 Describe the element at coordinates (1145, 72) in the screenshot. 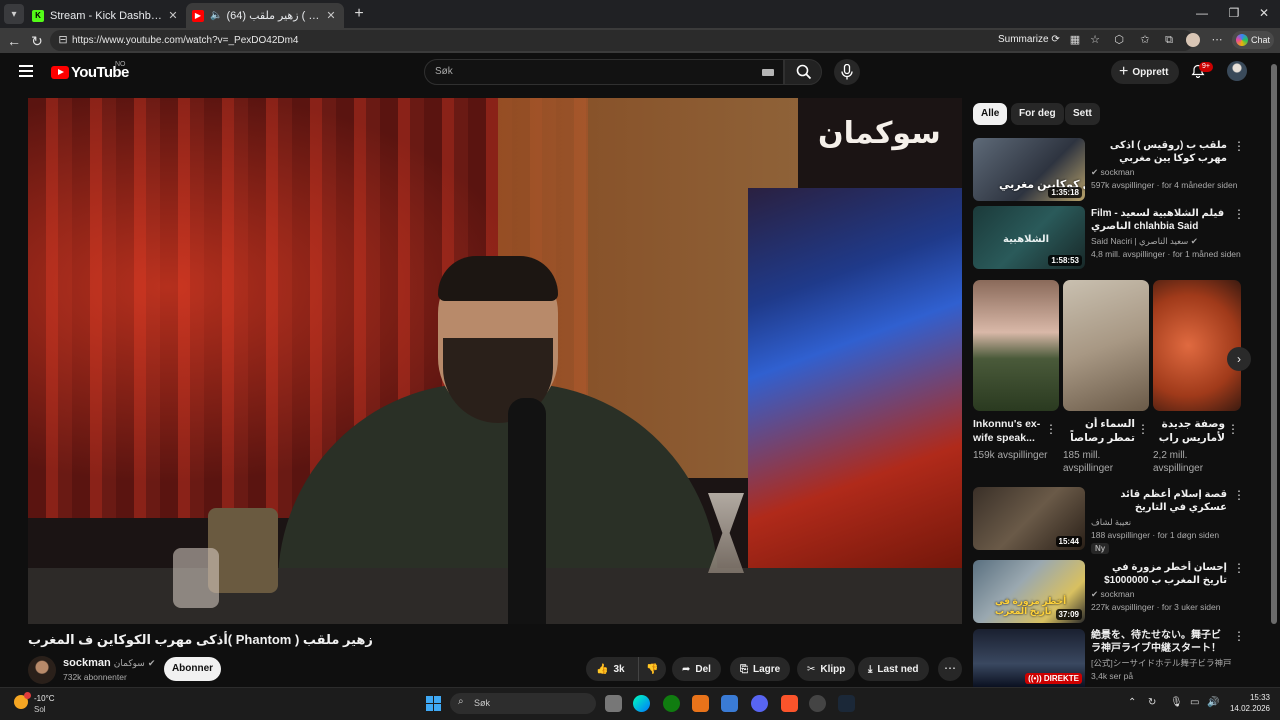

I see `create-button: + Opprett` at that location.